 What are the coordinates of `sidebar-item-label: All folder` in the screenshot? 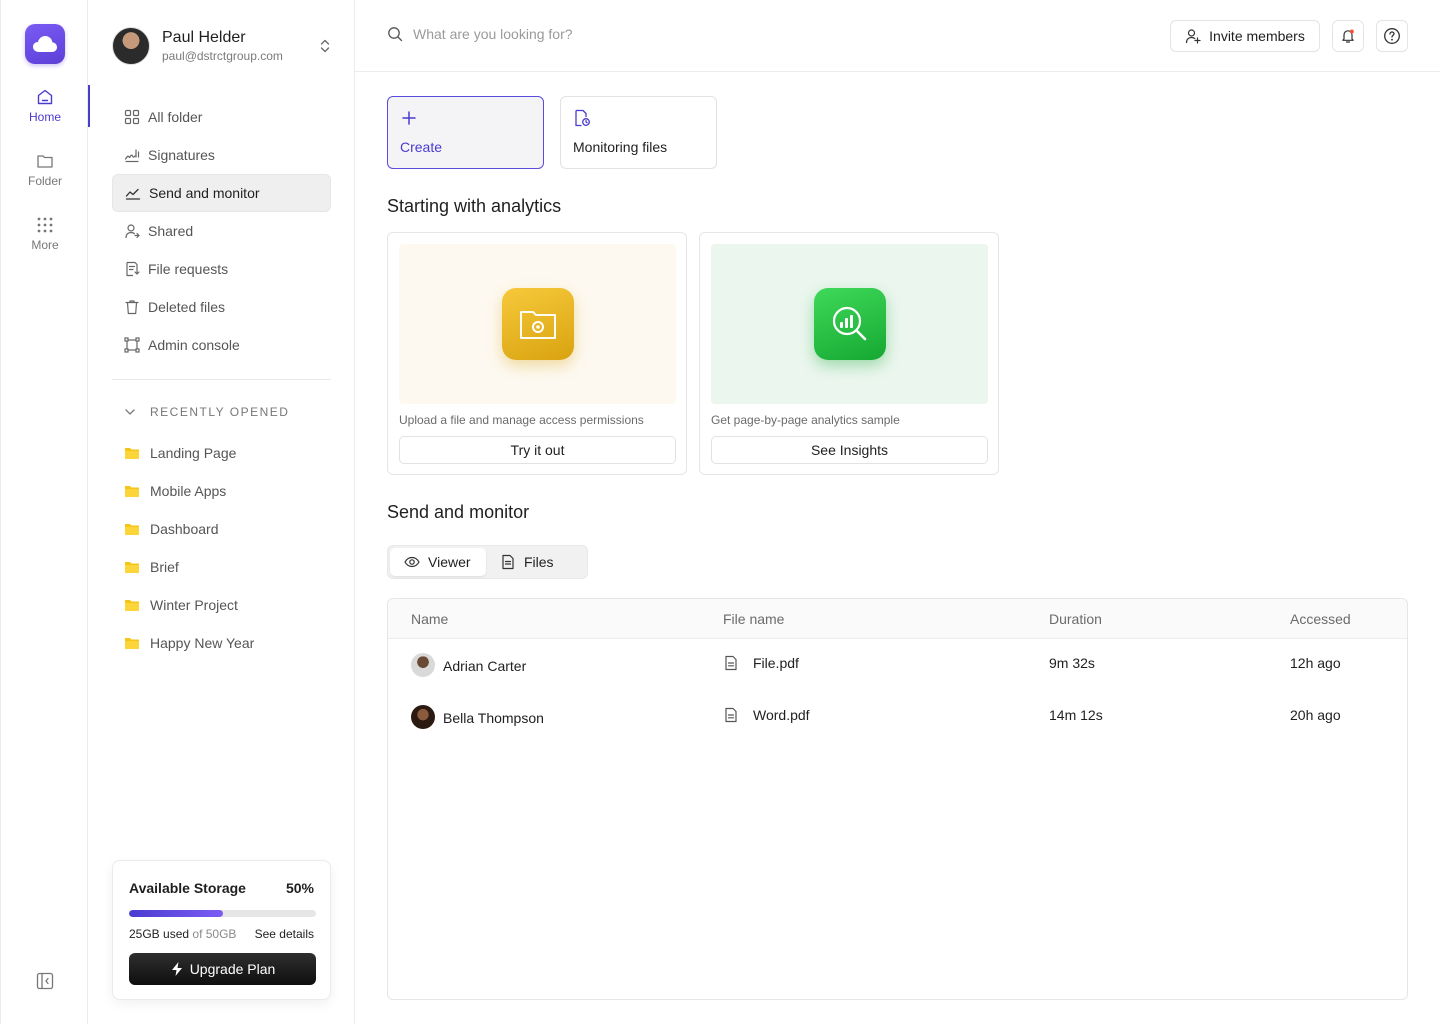 It's located at (175, 117).